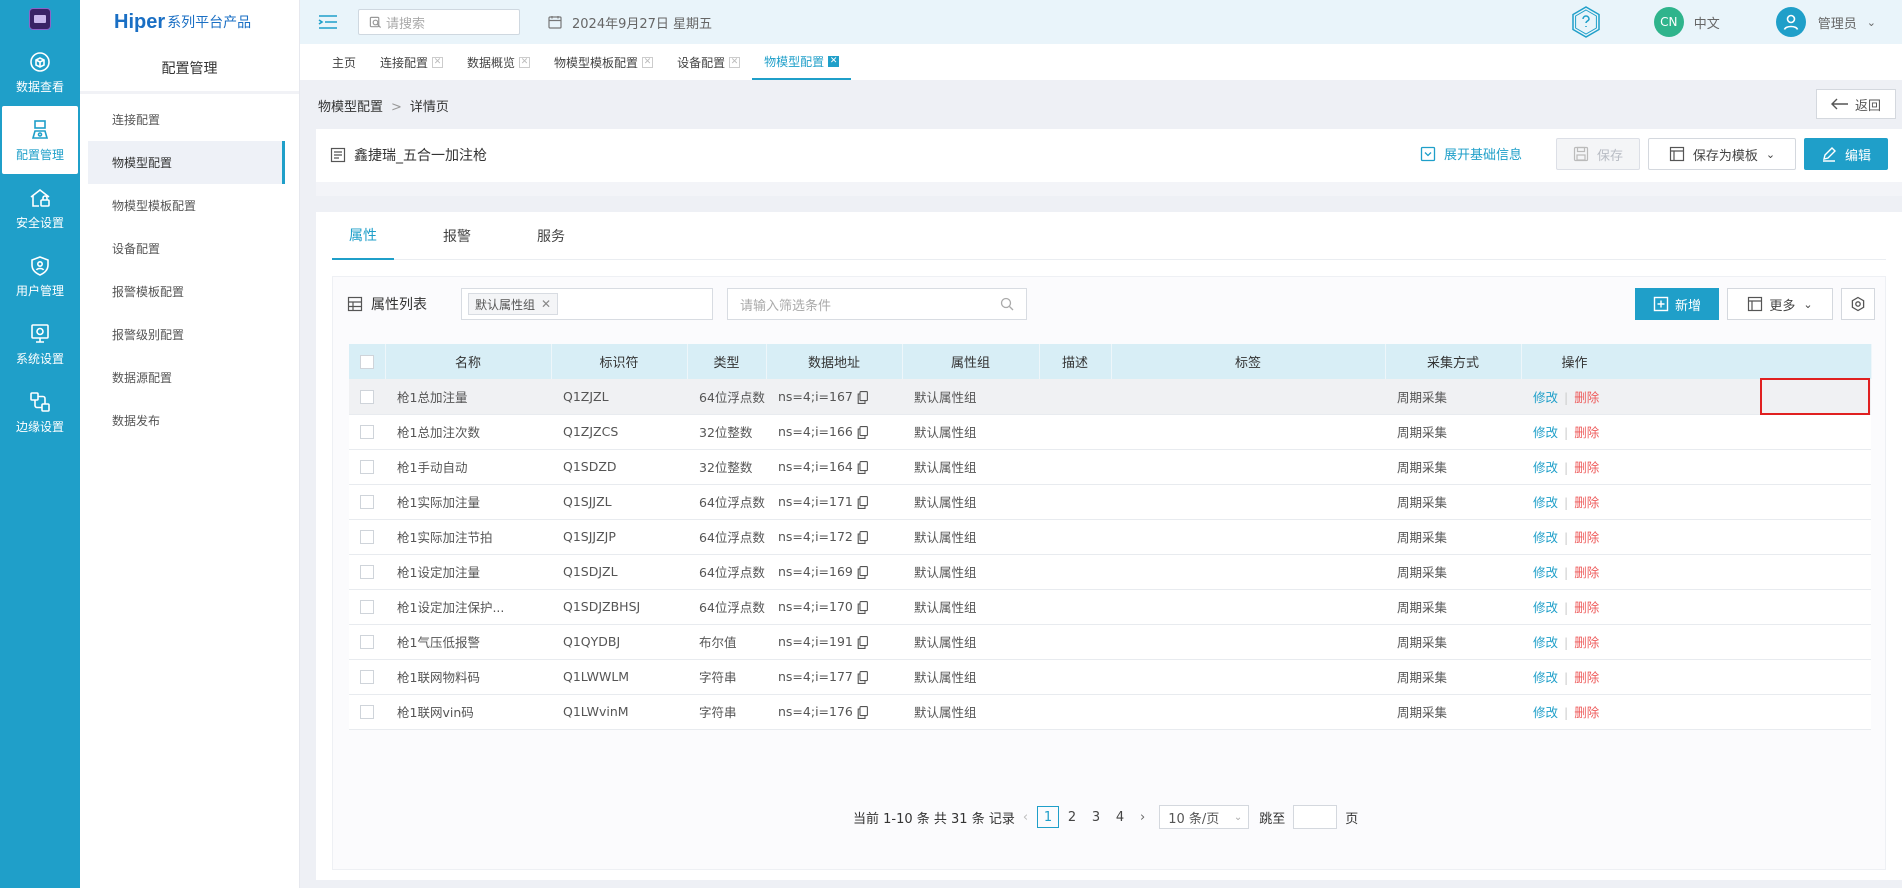  Describe the element at coordinates (1686, 22) in the screenshot. I see `language-switch: CN 中文` at that location.